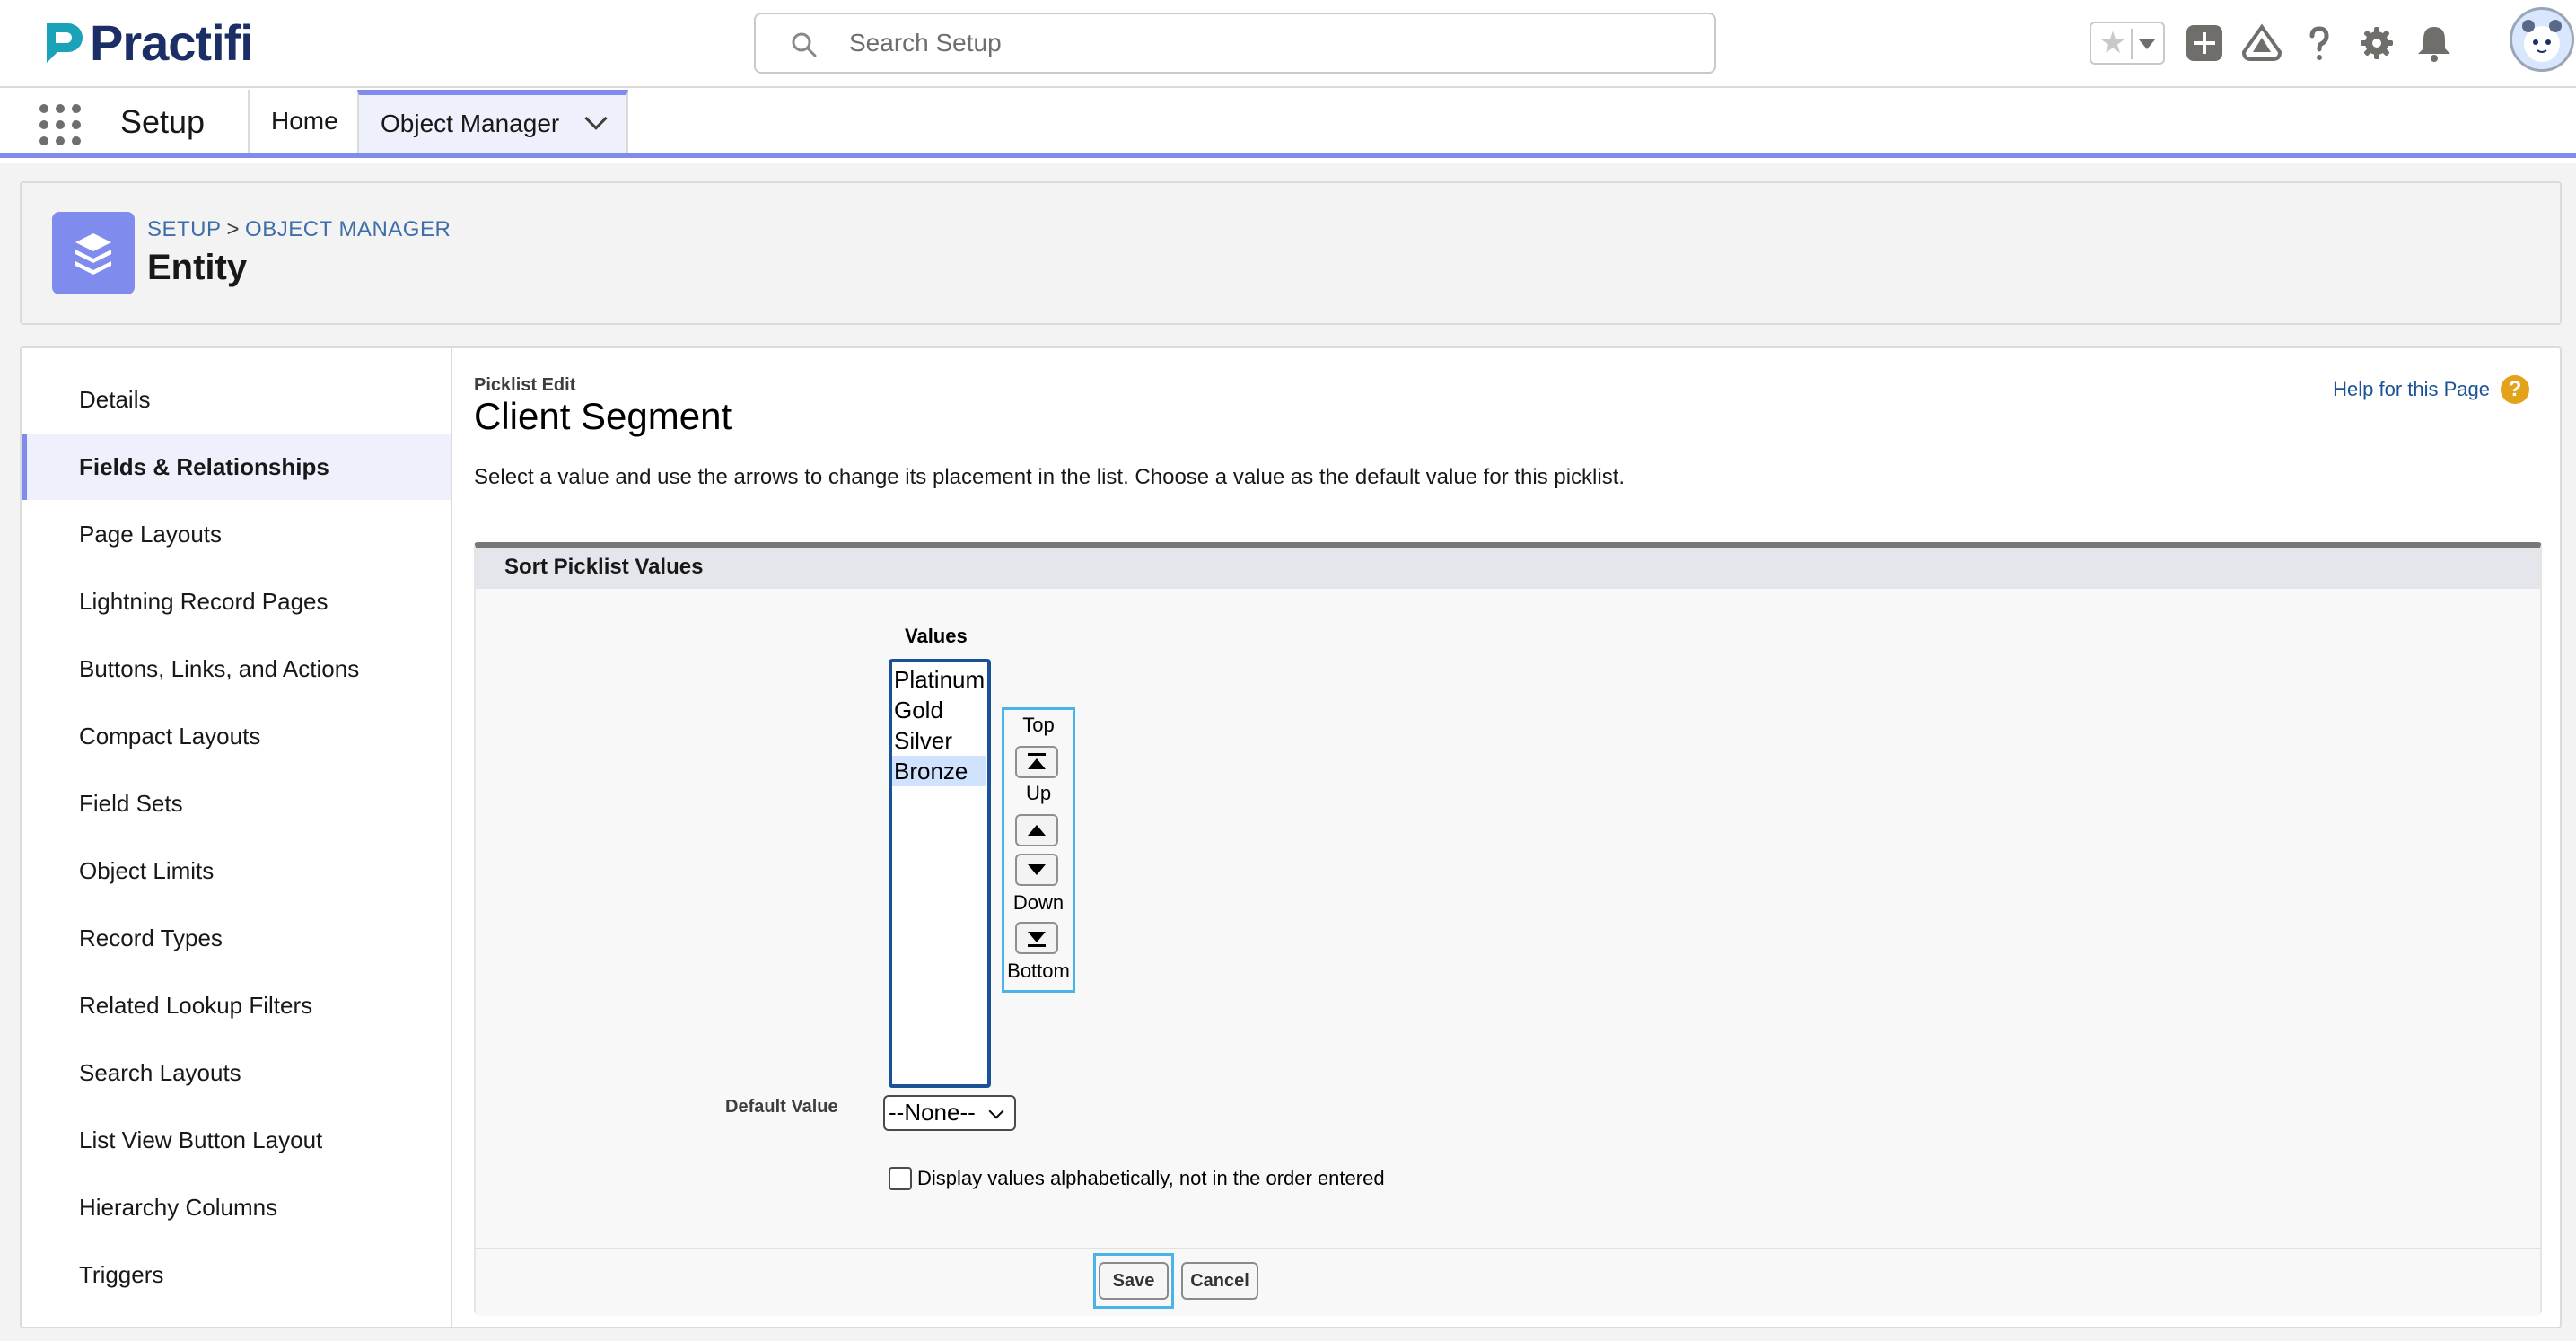 The height and width of the screenshot is (1341, 2576). I want to click on practifi-logo: Practifi, so click(147, 42).